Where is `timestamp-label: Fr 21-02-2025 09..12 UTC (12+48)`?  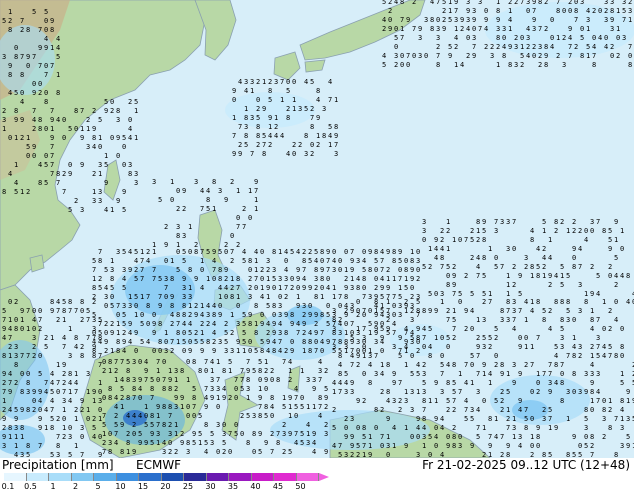
timestamp-label: Fr 21-02-2025 09..12 UTC (12+48) is located at coordinates (526, 465).